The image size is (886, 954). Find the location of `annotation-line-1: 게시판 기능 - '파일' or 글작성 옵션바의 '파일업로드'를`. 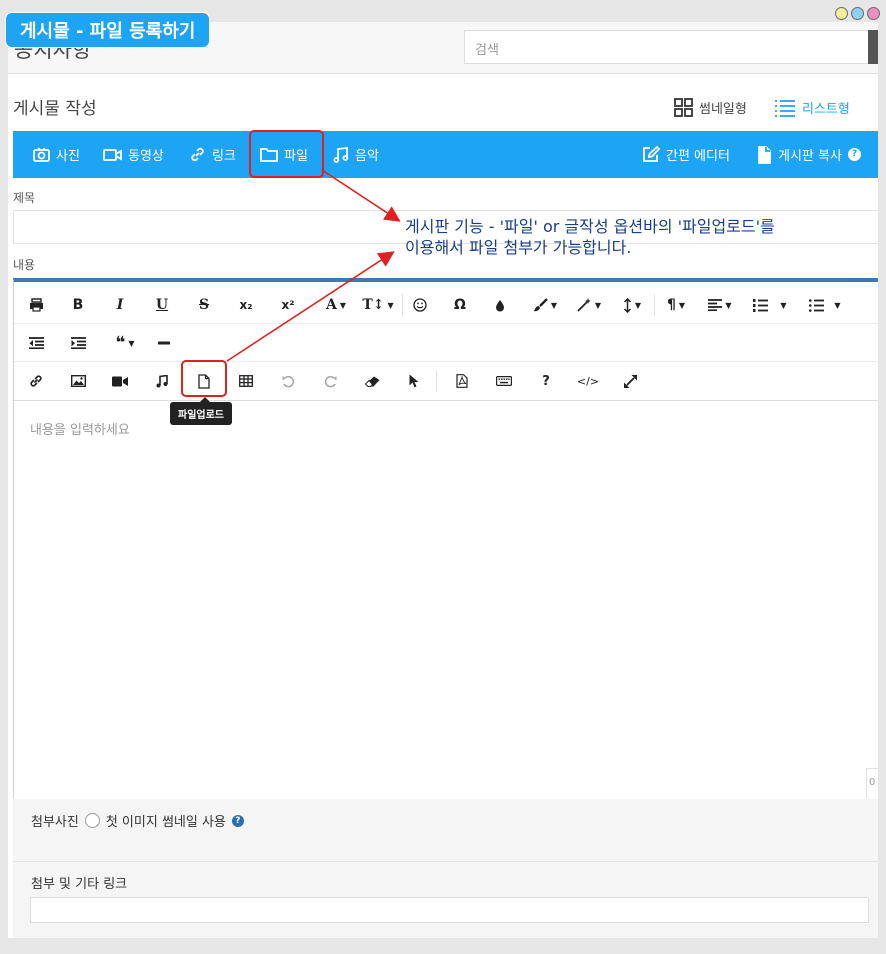

annotation-line-1: 게시판 기능 - '파일' or 글작성 옵션바의 '파일업로드'를 is located at coordinates (590, 226).